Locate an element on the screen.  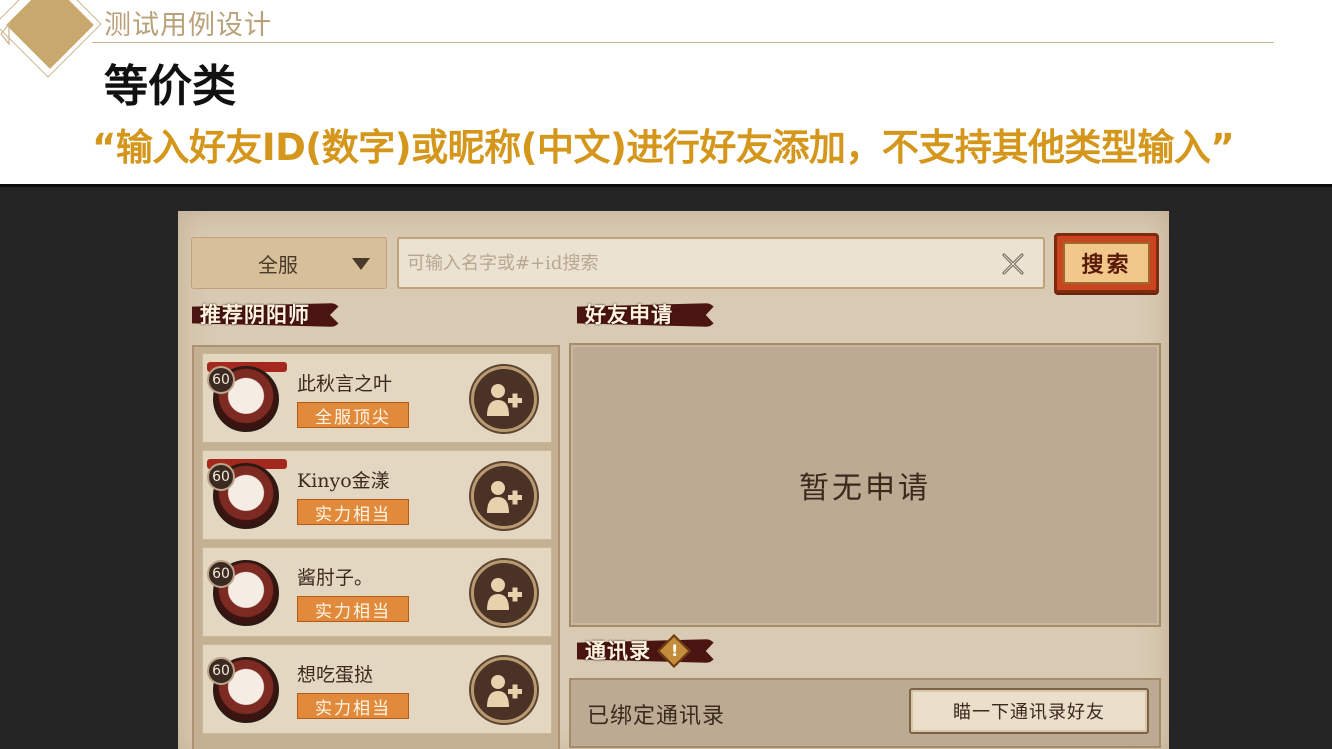
requests-title-text: 好友申请 is located at coordinates (629, 314).